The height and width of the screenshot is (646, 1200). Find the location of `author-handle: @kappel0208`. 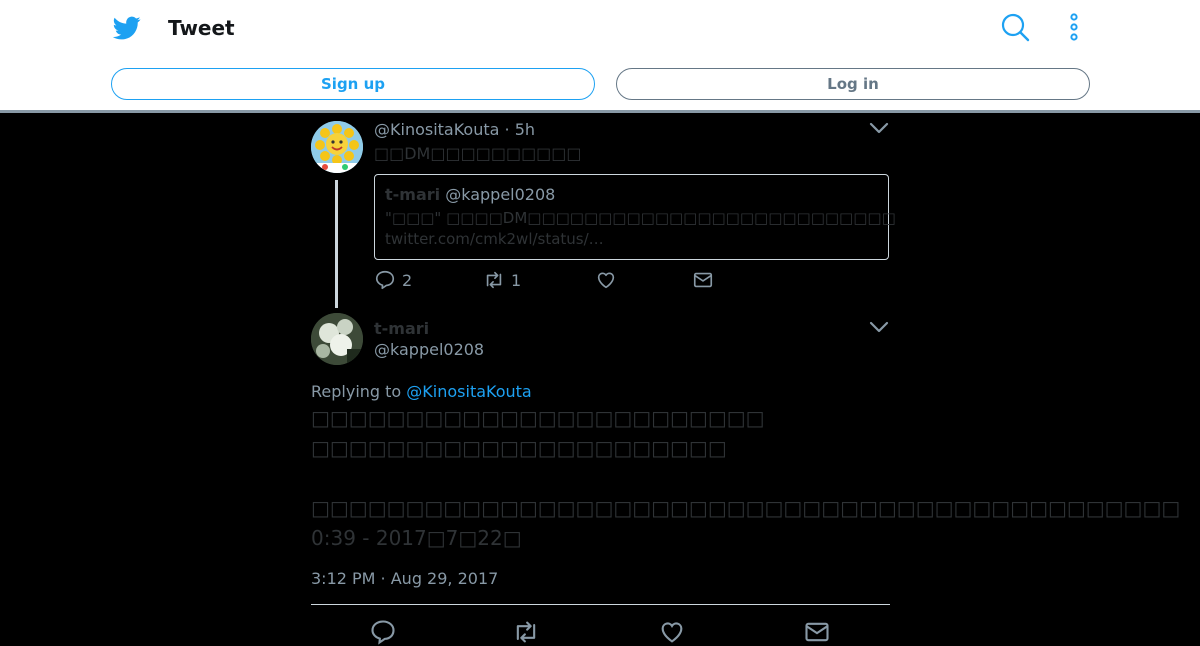

author-handle: @kappel0208 is located at coordinates (429, 349).